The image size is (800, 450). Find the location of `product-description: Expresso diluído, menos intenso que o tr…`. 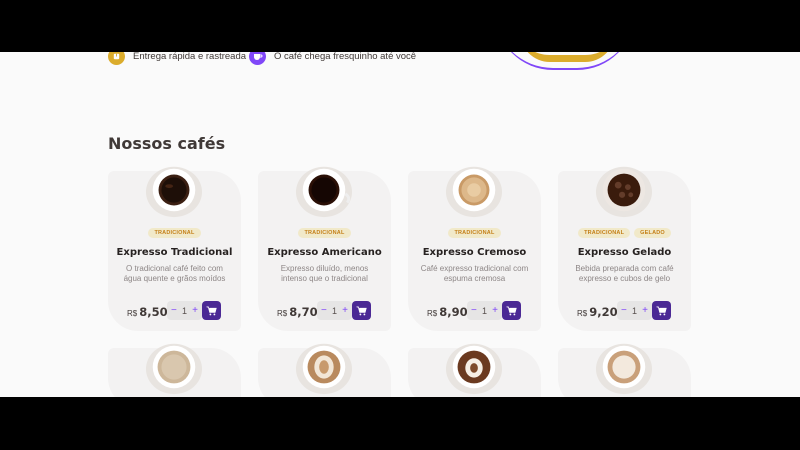

product-description: Expresso diluído, menos intenso que o tr… is located at coordinates (324, 273).